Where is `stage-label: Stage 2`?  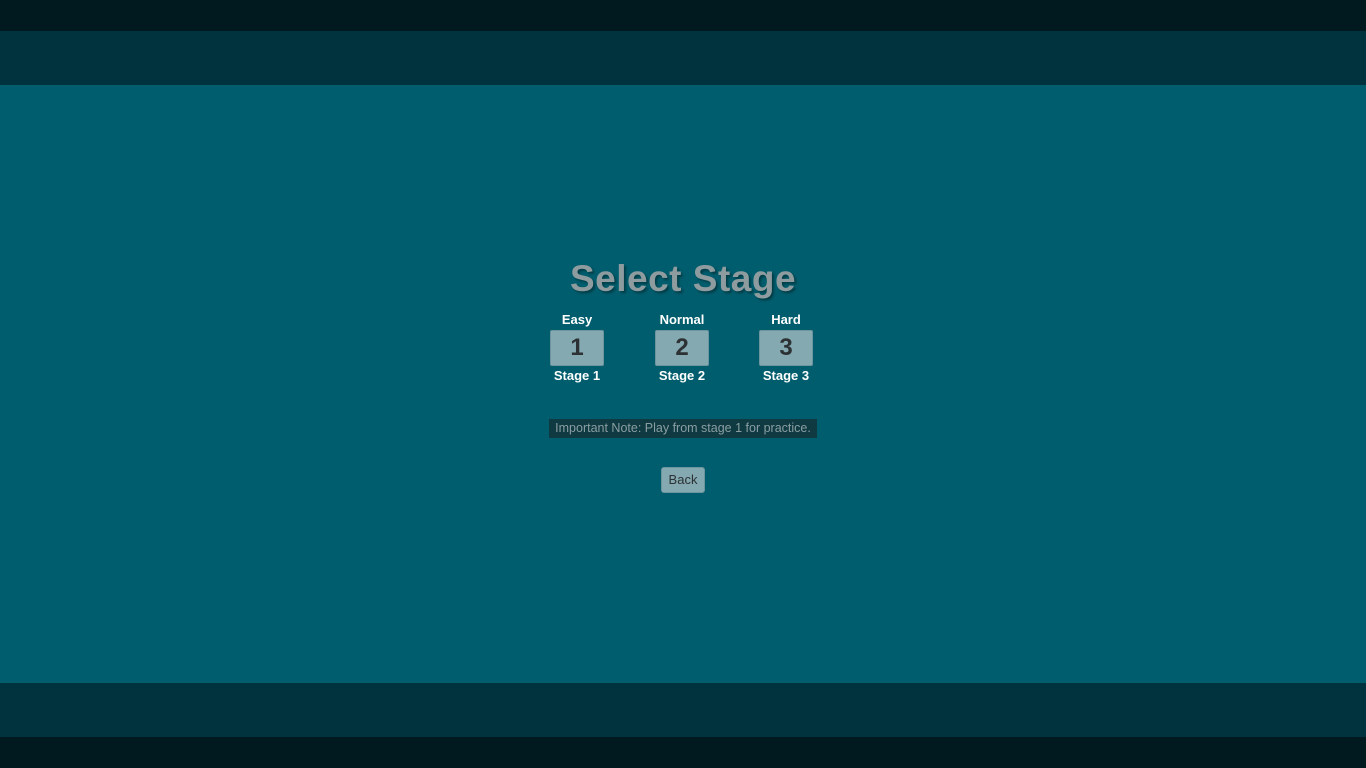
stage-label: Stage 2 is located at coordinates (682, 375).